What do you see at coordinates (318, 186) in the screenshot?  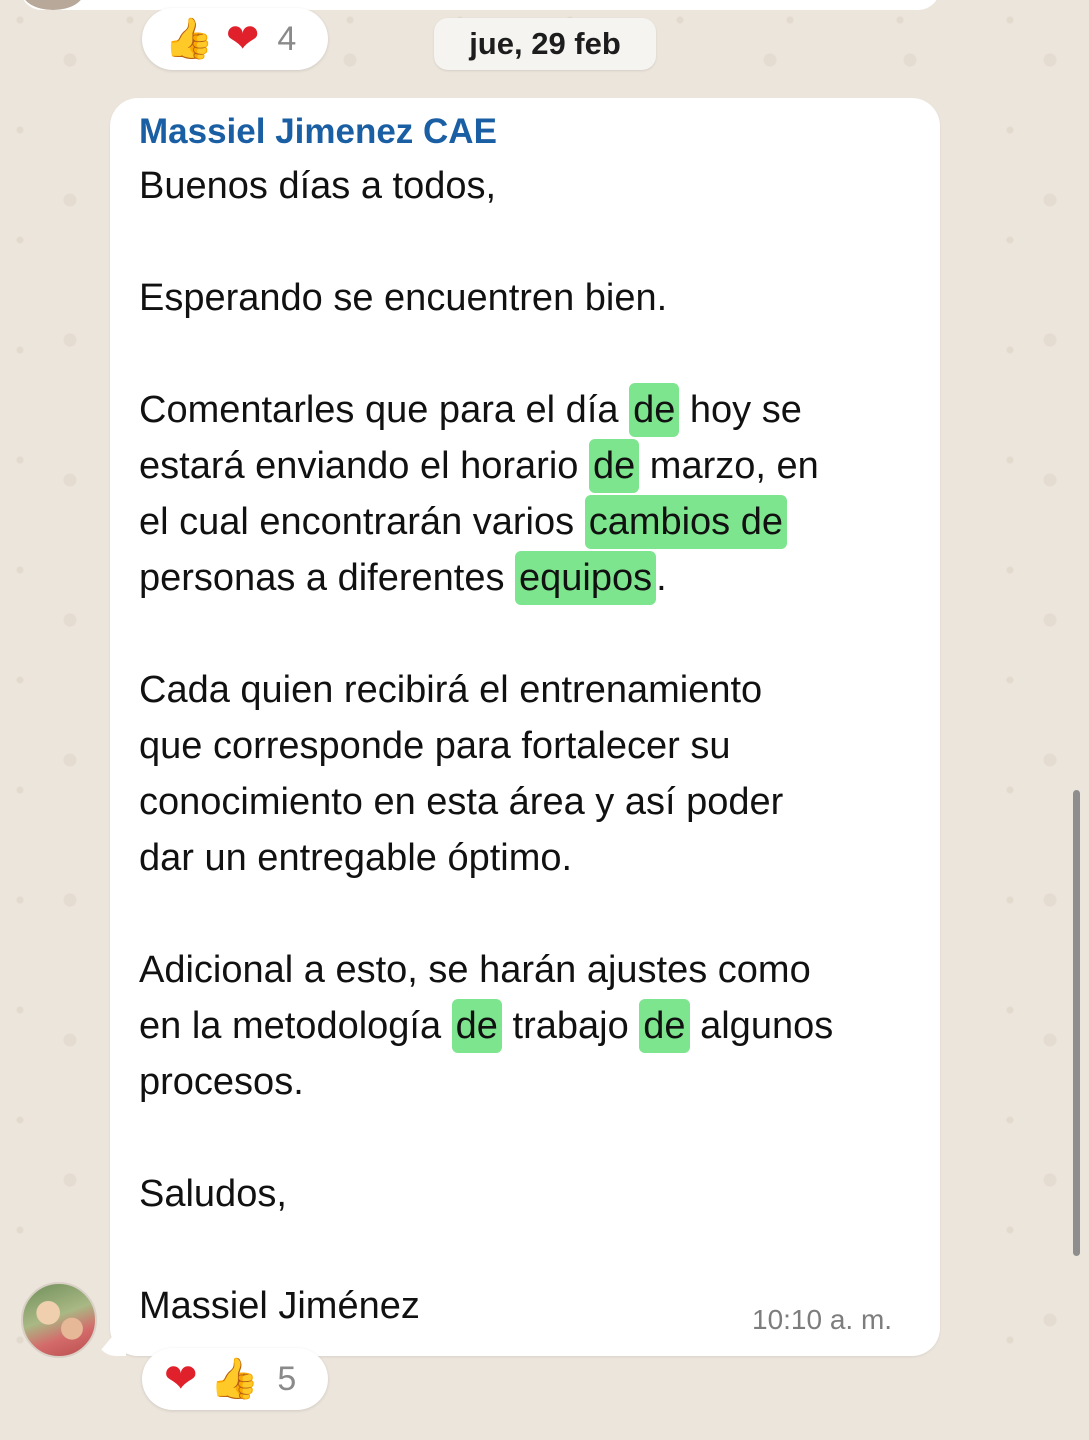 I see `message-line: Buenos días a todos,` at bounding box center [318, 186].